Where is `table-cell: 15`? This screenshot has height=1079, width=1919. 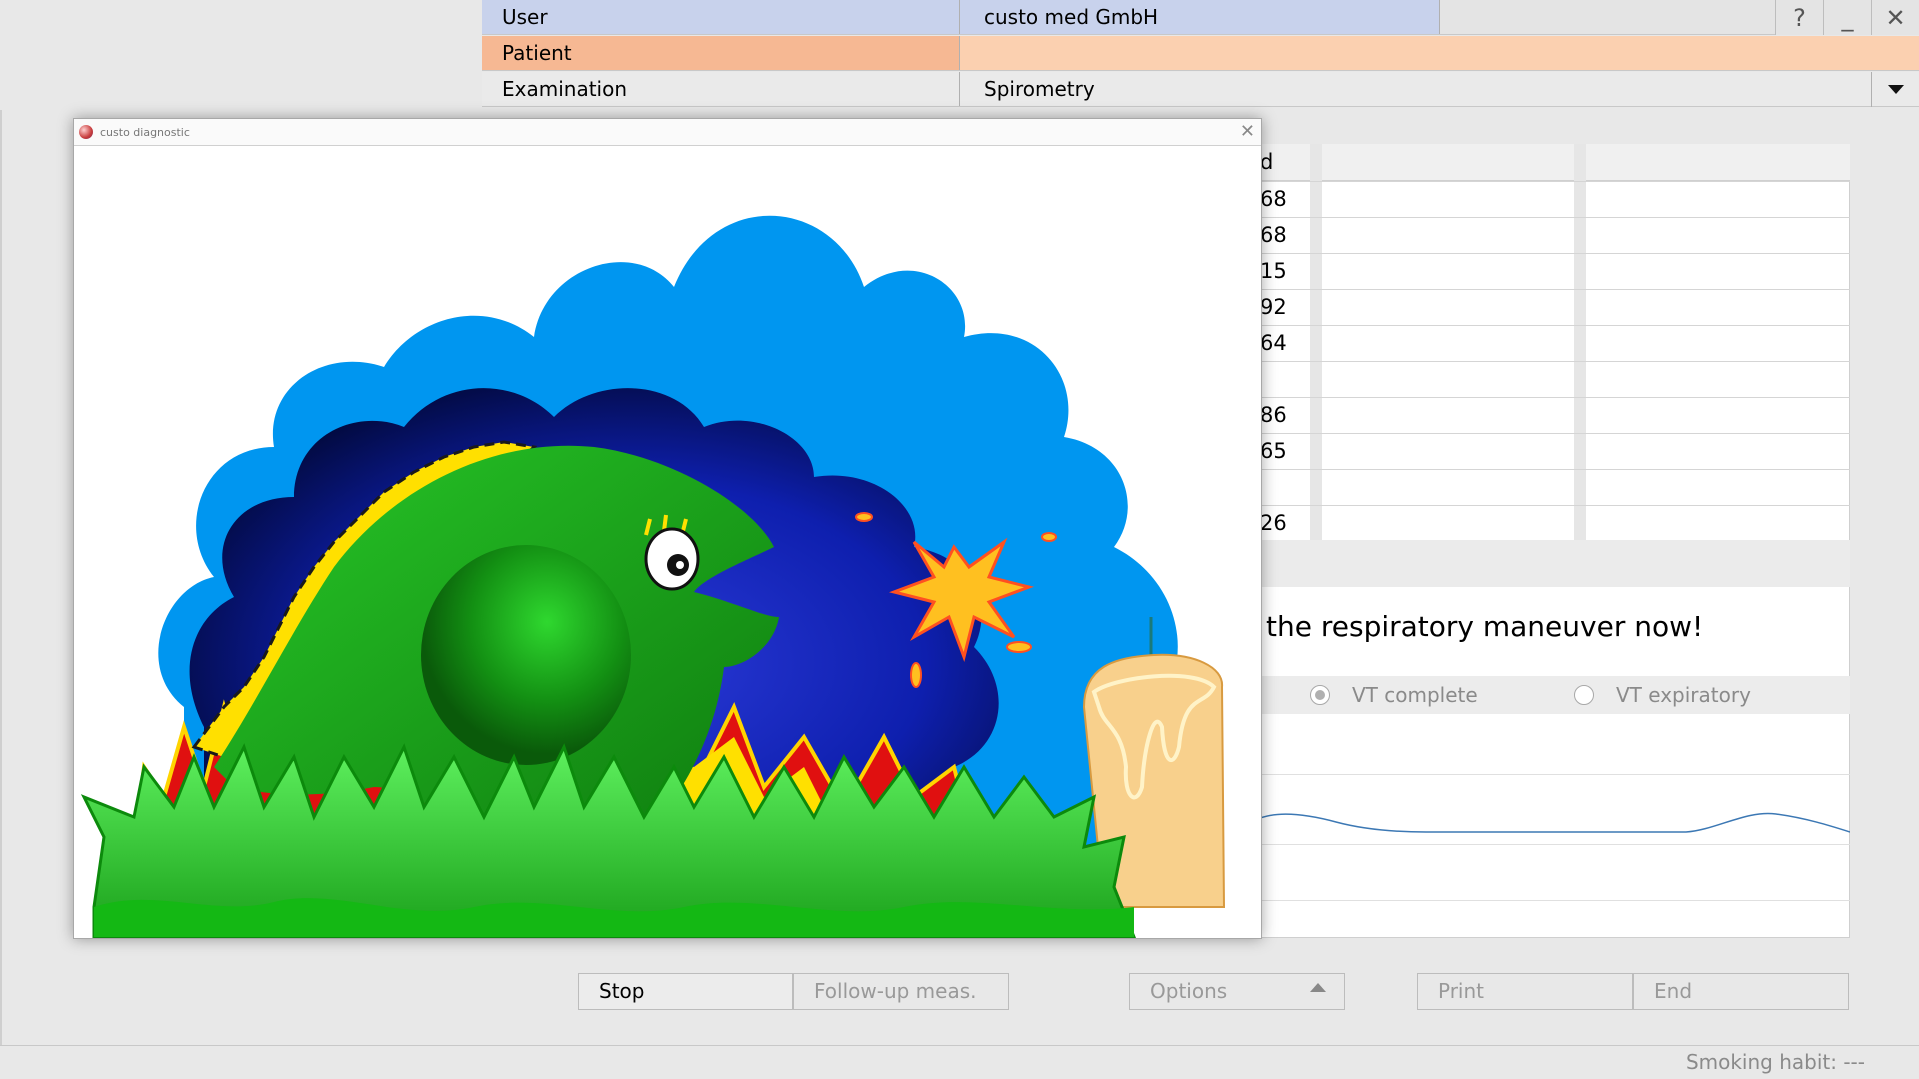
table-cell: 15 is located at coordinates (1273, 271).